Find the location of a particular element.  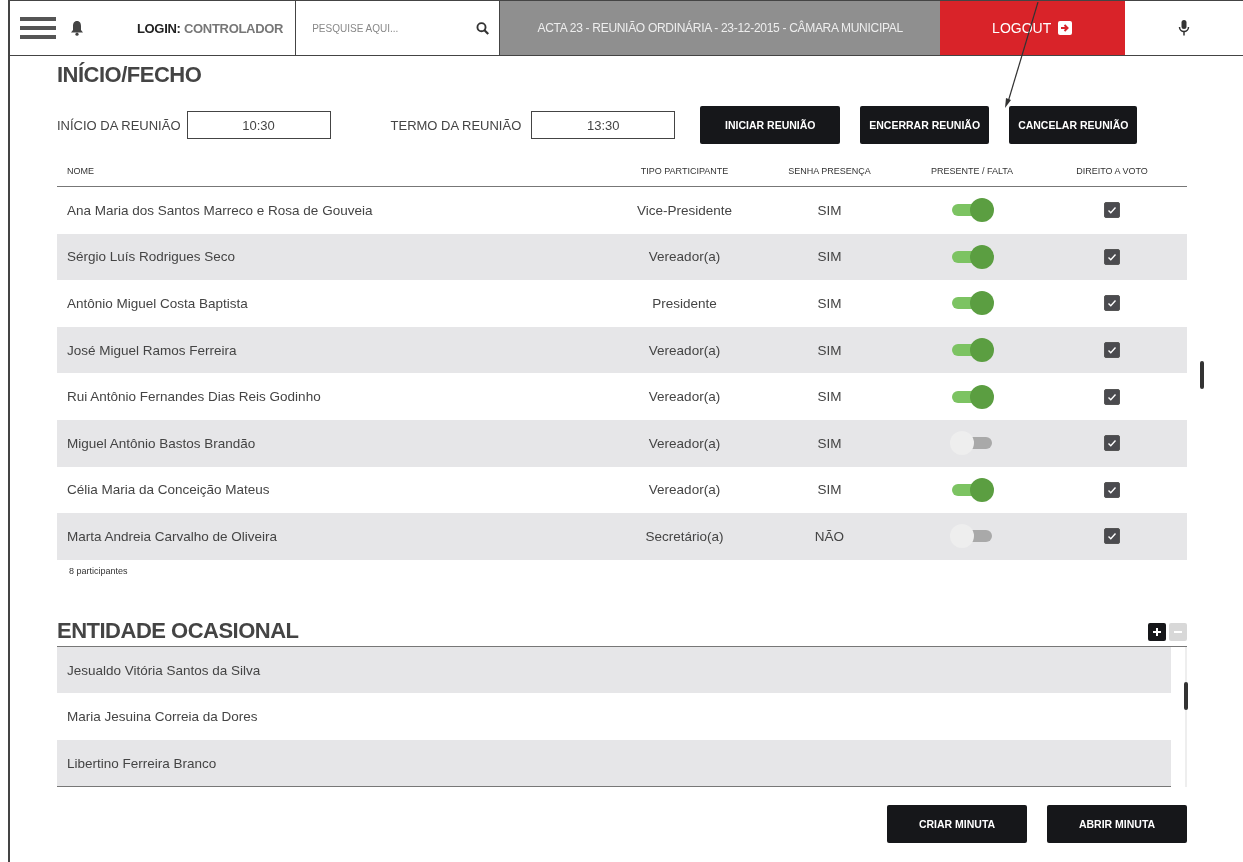

meeting-button: INICIAR REUNIÃO is located at coordinates (770, 125).